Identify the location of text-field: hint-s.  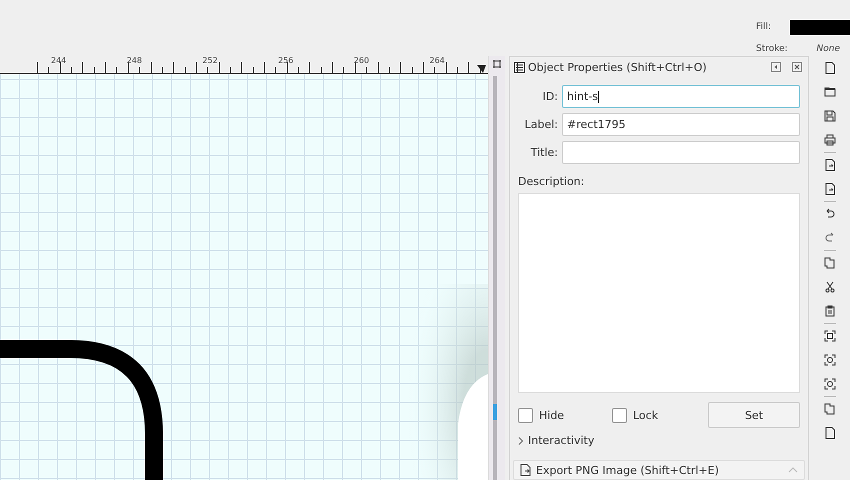
(681, 96).